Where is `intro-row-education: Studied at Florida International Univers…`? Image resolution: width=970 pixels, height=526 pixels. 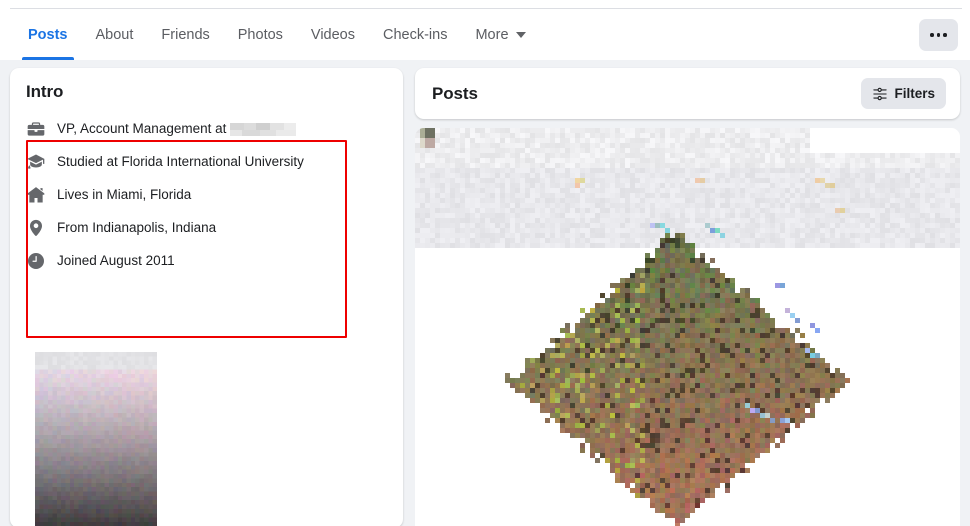
intro-row-education: Studied at Florida International Univers… is located at coordinates (206, 161).